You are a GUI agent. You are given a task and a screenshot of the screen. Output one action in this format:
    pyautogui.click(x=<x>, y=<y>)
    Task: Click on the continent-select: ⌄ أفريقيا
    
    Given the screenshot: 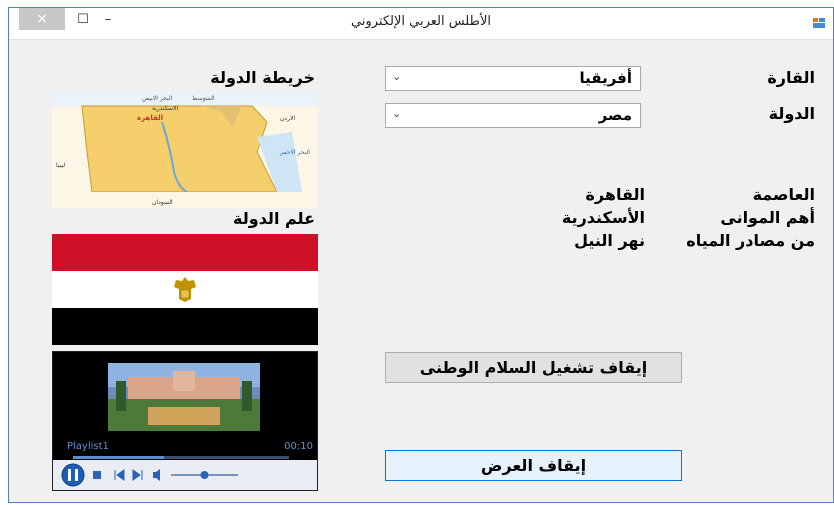 What is the action you would take?
    pyautogui.click(x=513, y=78)
    